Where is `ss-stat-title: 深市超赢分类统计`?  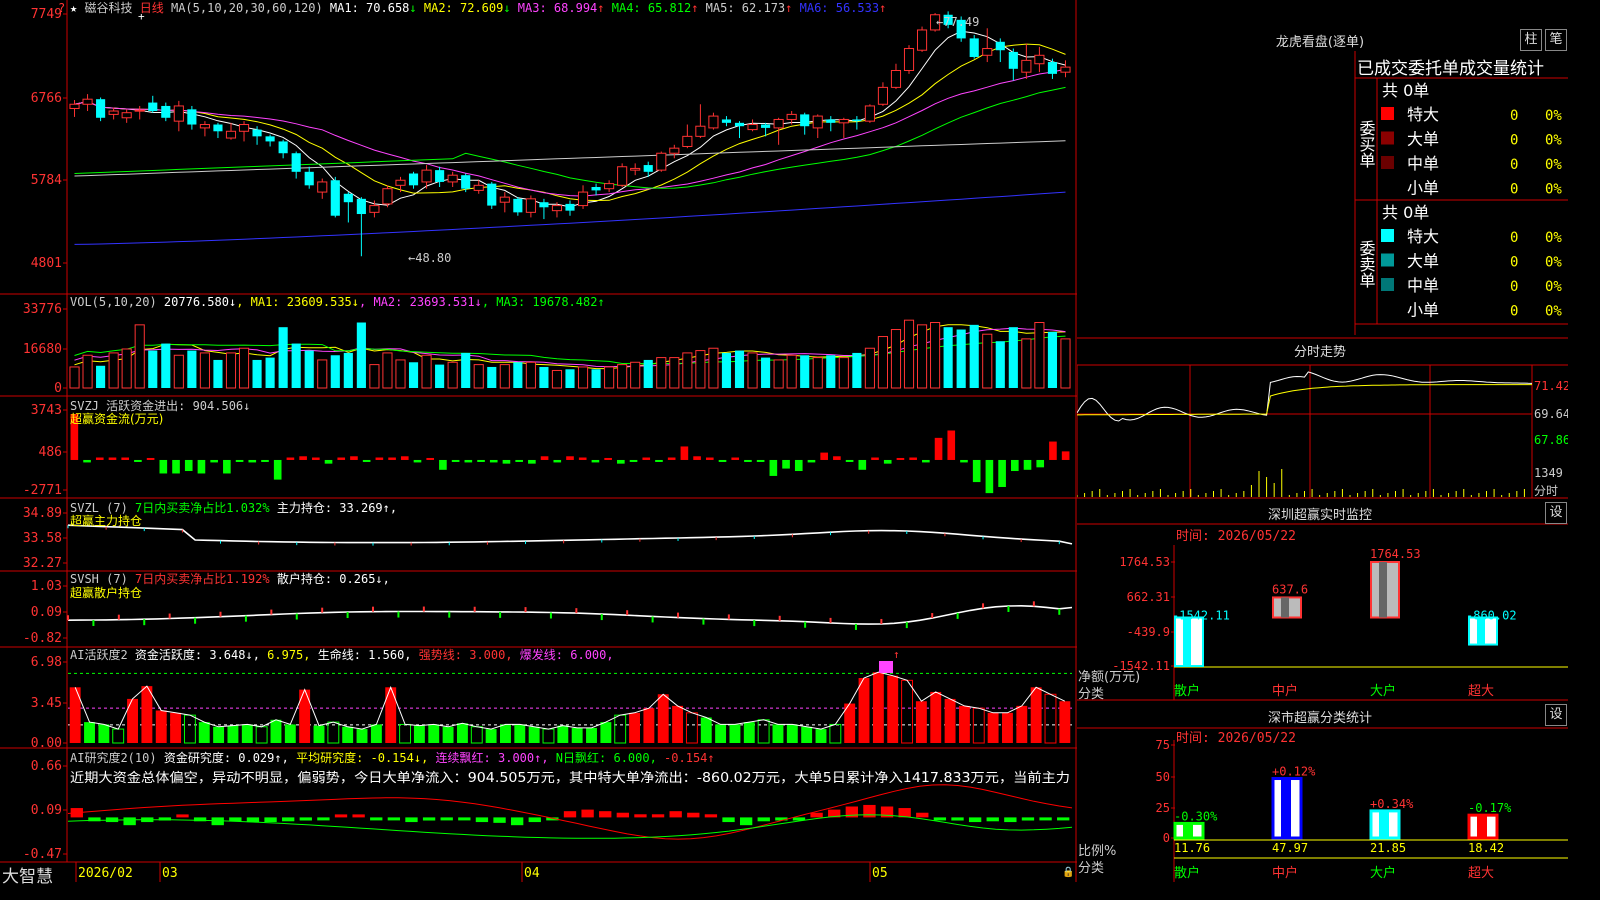
ss-stat-title: 深市超赢分类统计 is located at coordinates (1319, 718).